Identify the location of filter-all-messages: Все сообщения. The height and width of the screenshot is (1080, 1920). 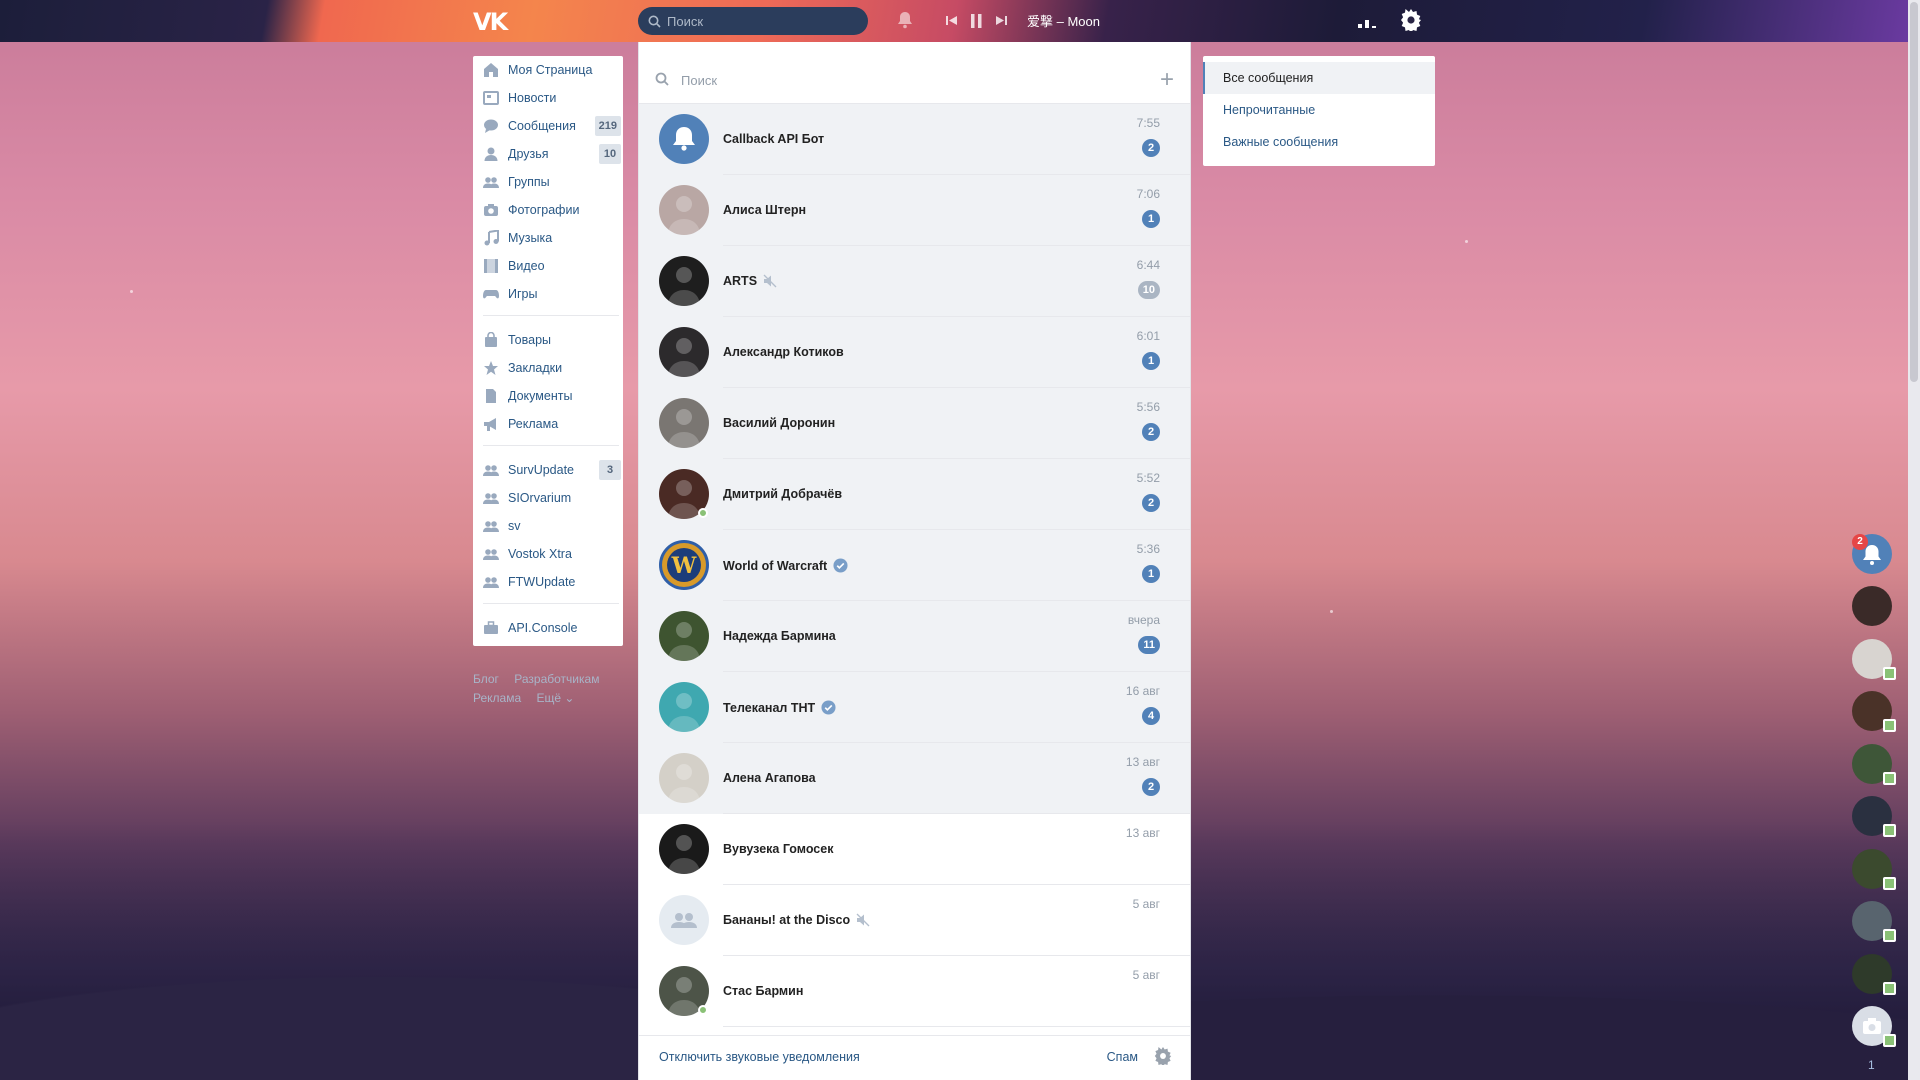
(1319, 78).